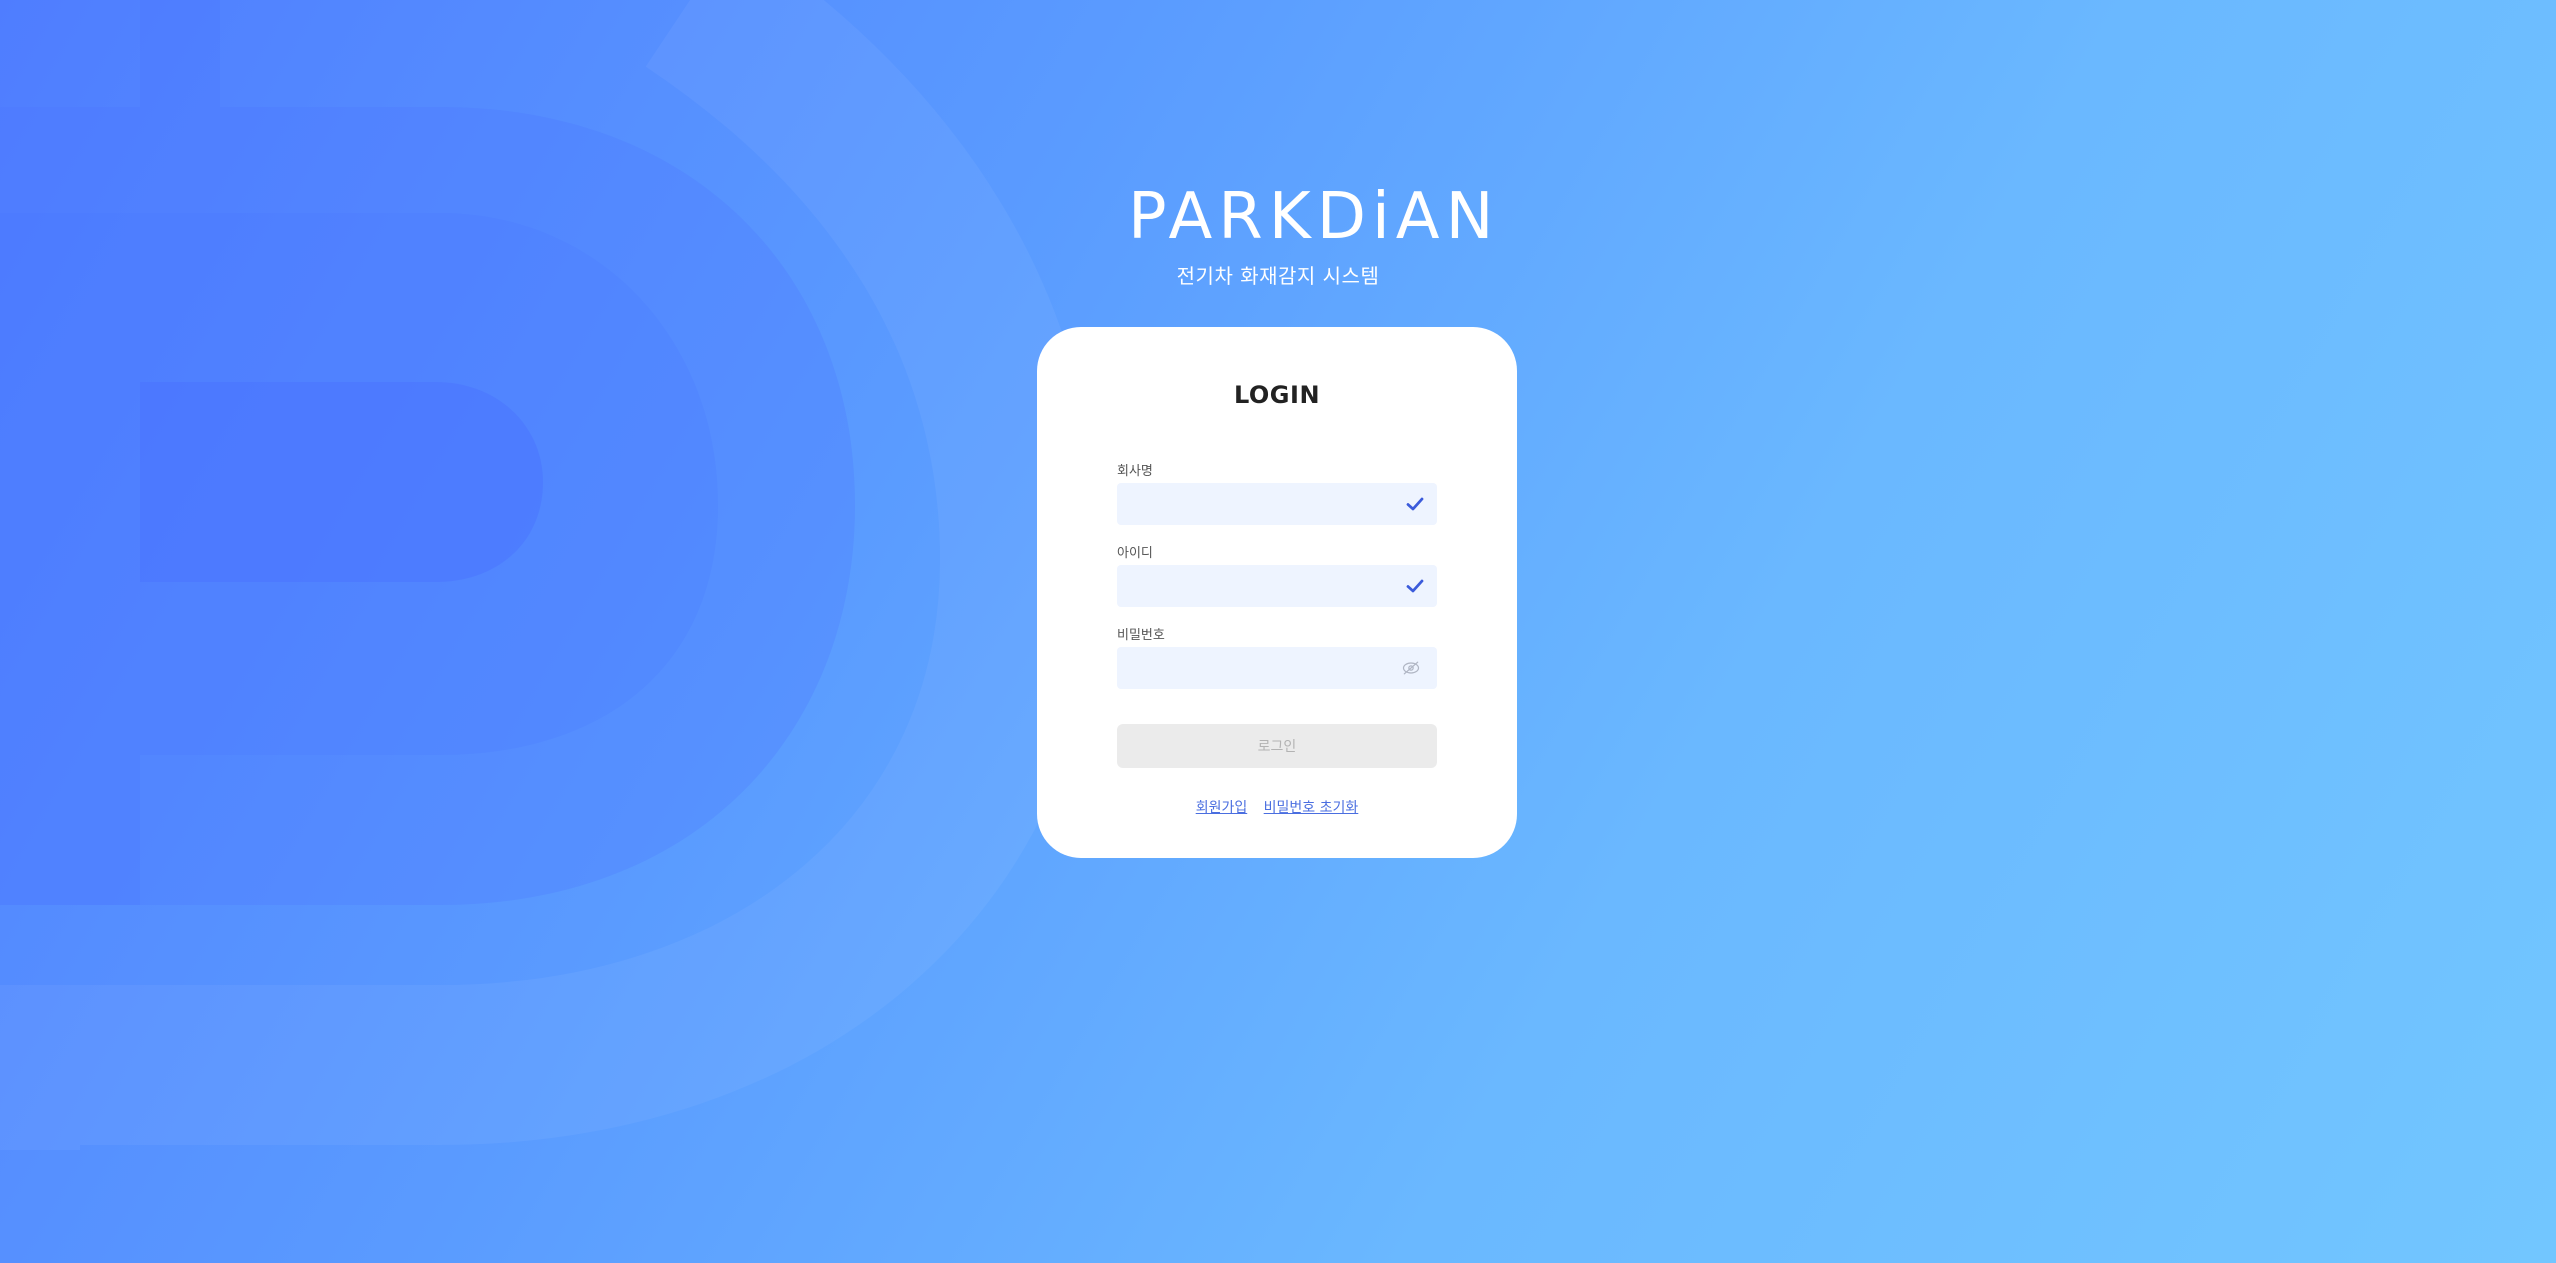 The height and width of the screenshot is (1263, 2556). I want to click on auth-links: 회원가입 비밀번호 초기화, so click(1277, 807).